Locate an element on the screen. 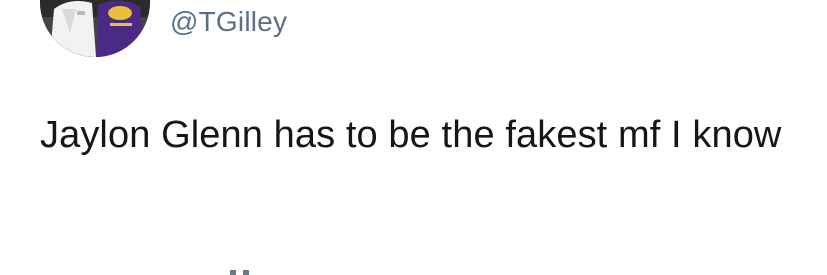 Image resolution: width=827 pixels, height=275 pixels. profile-photo-icon is located at coordinates (95, 28).